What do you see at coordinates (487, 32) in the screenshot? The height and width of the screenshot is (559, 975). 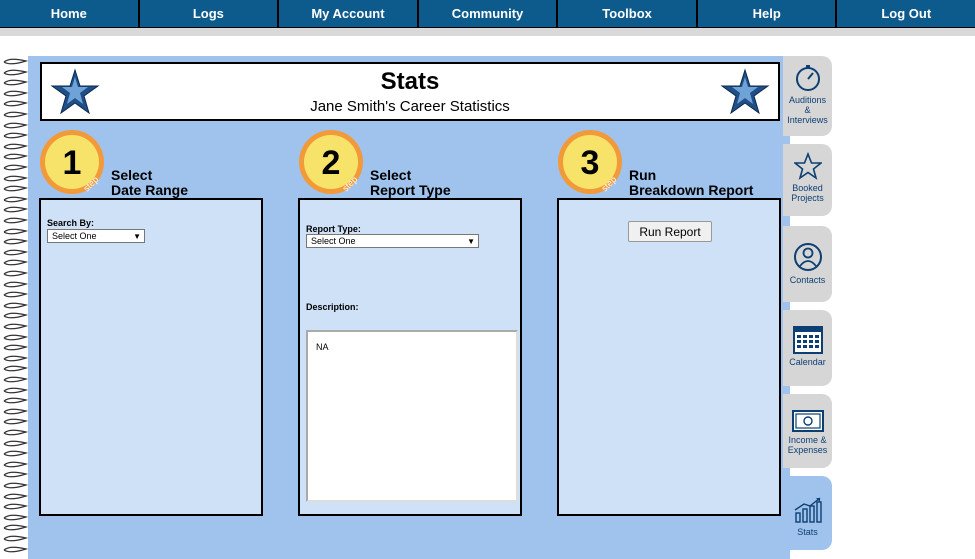 I see `nav-divider` at bounding box center [487, 32].